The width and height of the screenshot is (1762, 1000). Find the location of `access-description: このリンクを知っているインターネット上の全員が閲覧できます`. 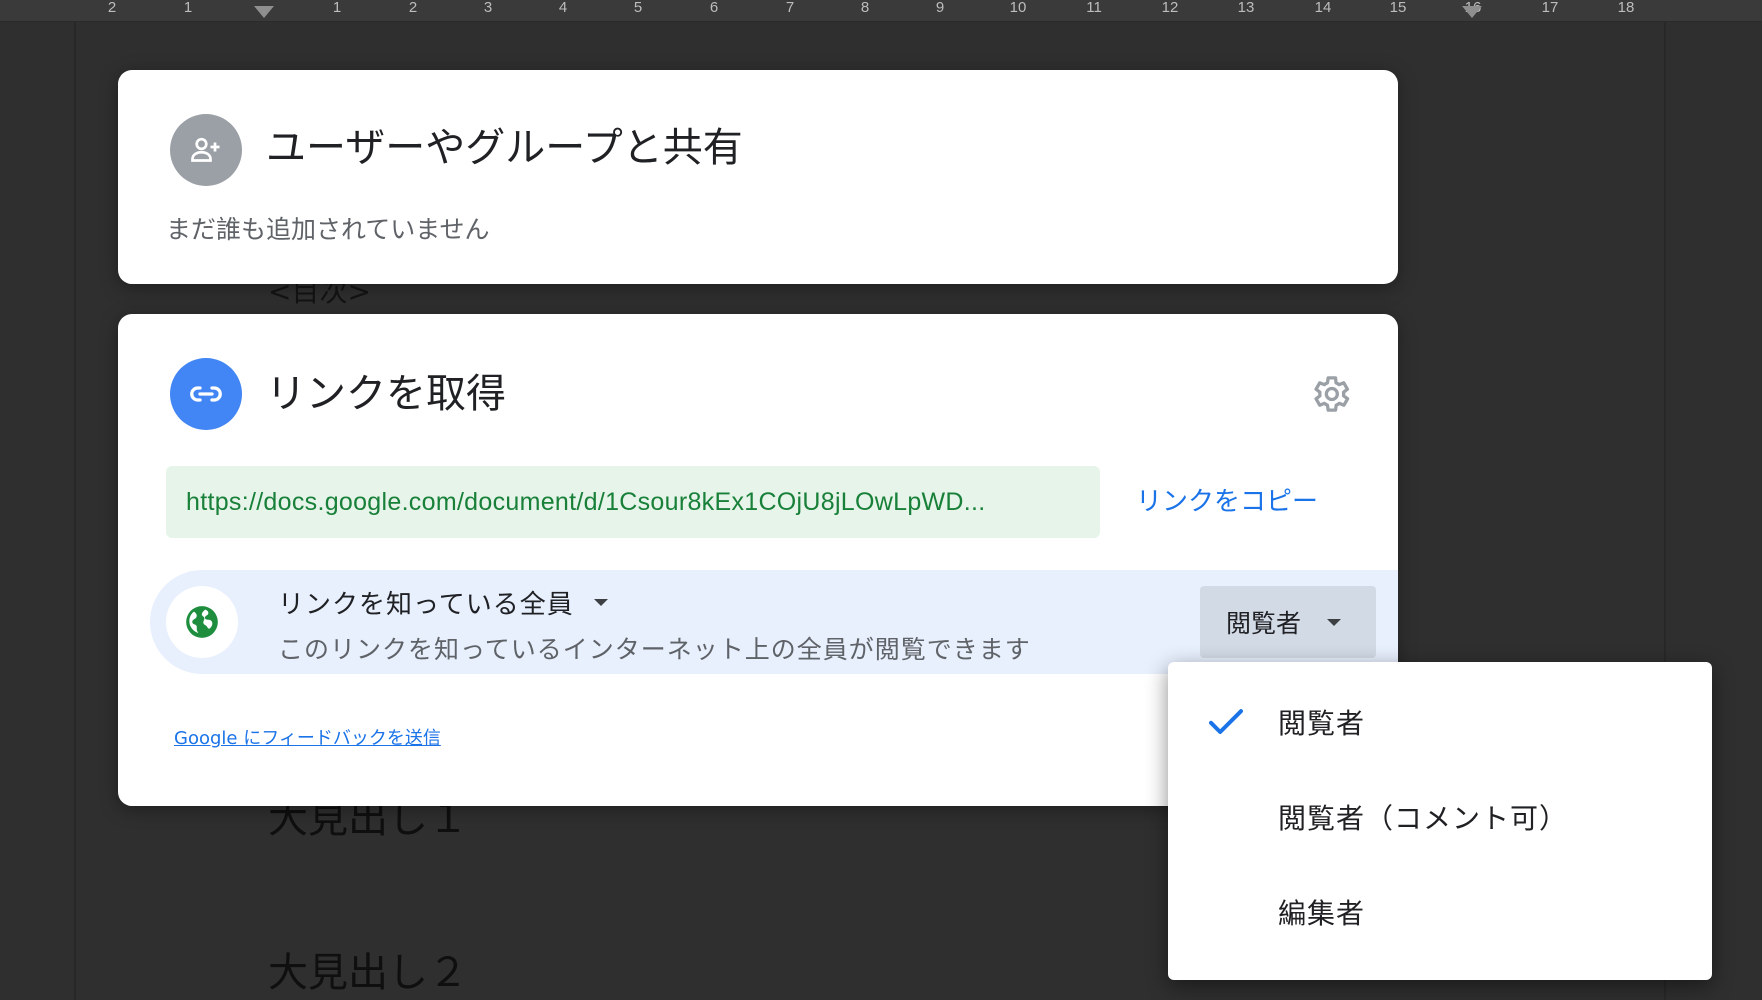

access-description: このリンクを知っているインターネット上の全員が閲覧できます is located at coordinates (654, 649).